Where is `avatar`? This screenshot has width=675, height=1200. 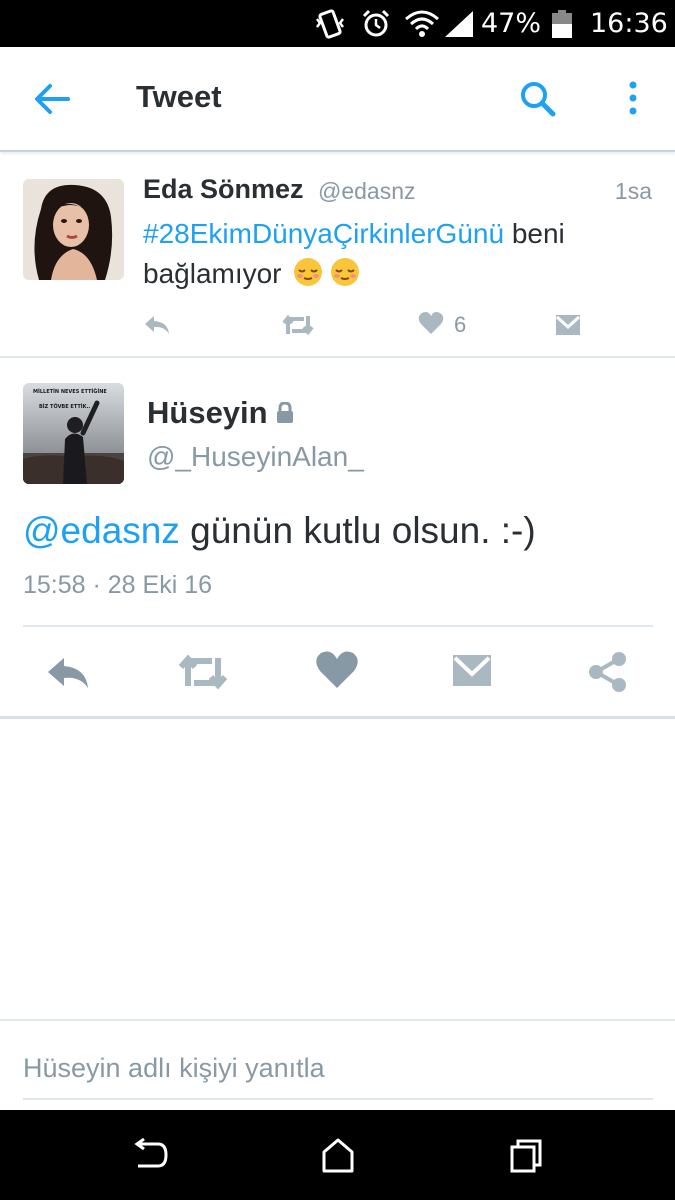 avatar is located at coordinates (73, 229).